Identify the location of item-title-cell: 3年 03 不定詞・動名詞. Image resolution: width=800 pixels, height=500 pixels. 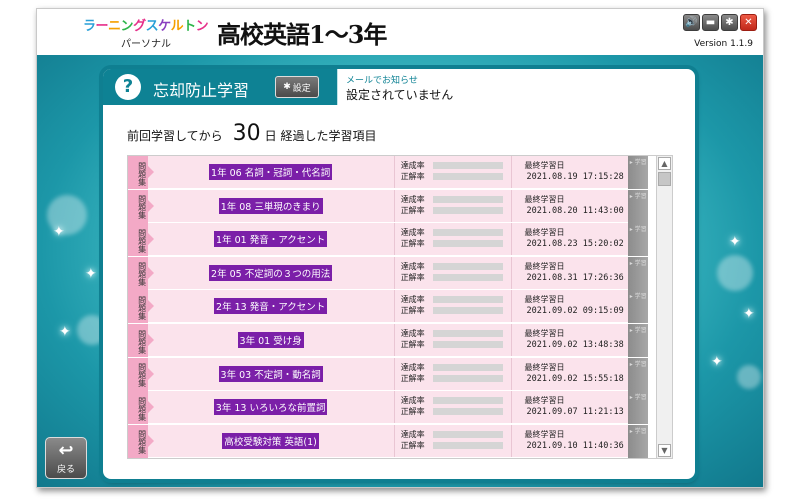
(271, 373).